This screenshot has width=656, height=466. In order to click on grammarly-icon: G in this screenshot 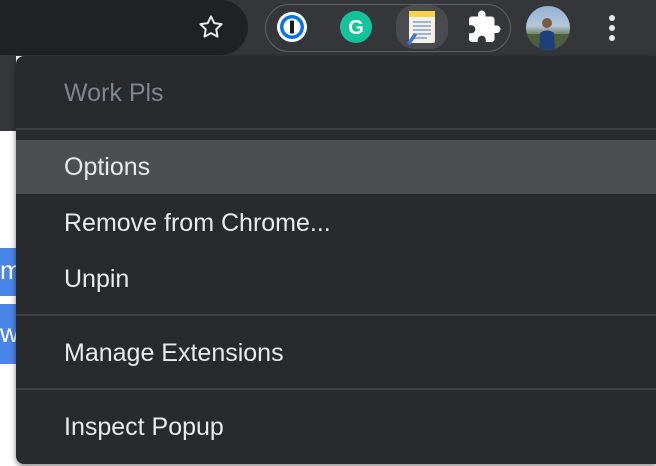, I will do `click(356, 27)`.